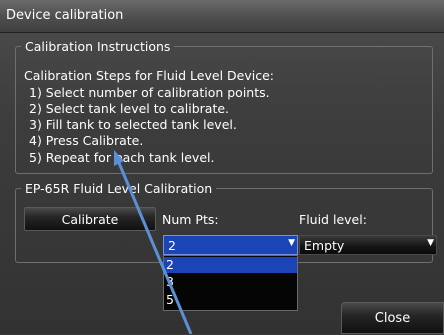 This screenshot has width=444, height=335. Describe the element at coordinates (230, 245) in the screenshot. I see `num-pts-select: 2 ▼` at that location.